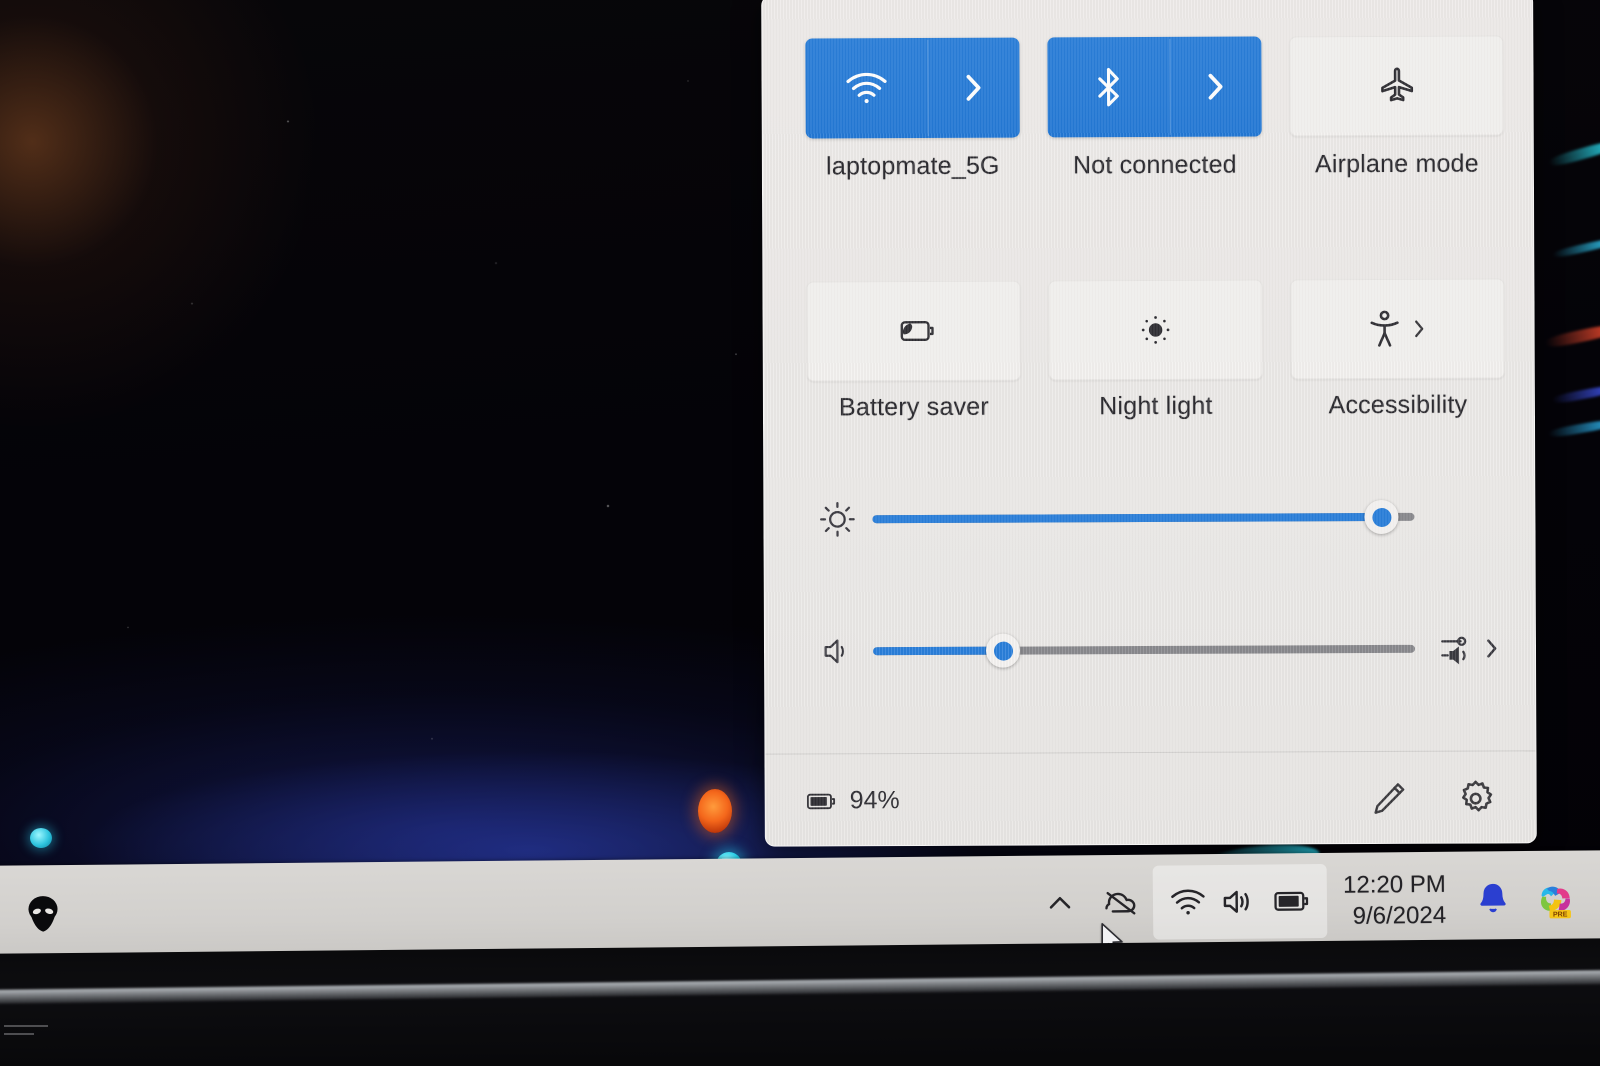 The height and width of the screenshot is (1066, 1600). I want to click on tile-cell-night-light: Night light, so click(1155, 350).